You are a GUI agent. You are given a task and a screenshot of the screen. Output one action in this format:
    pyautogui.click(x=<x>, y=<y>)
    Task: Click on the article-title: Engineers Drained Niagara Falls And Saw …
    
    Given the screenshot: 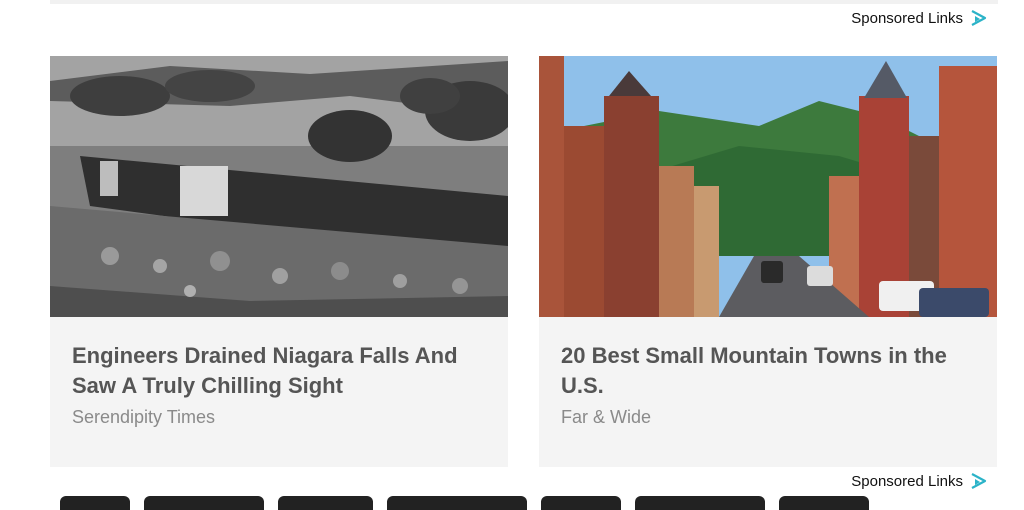 What is the action you would take?
    pyautogui.click(x=279, y=371)
    